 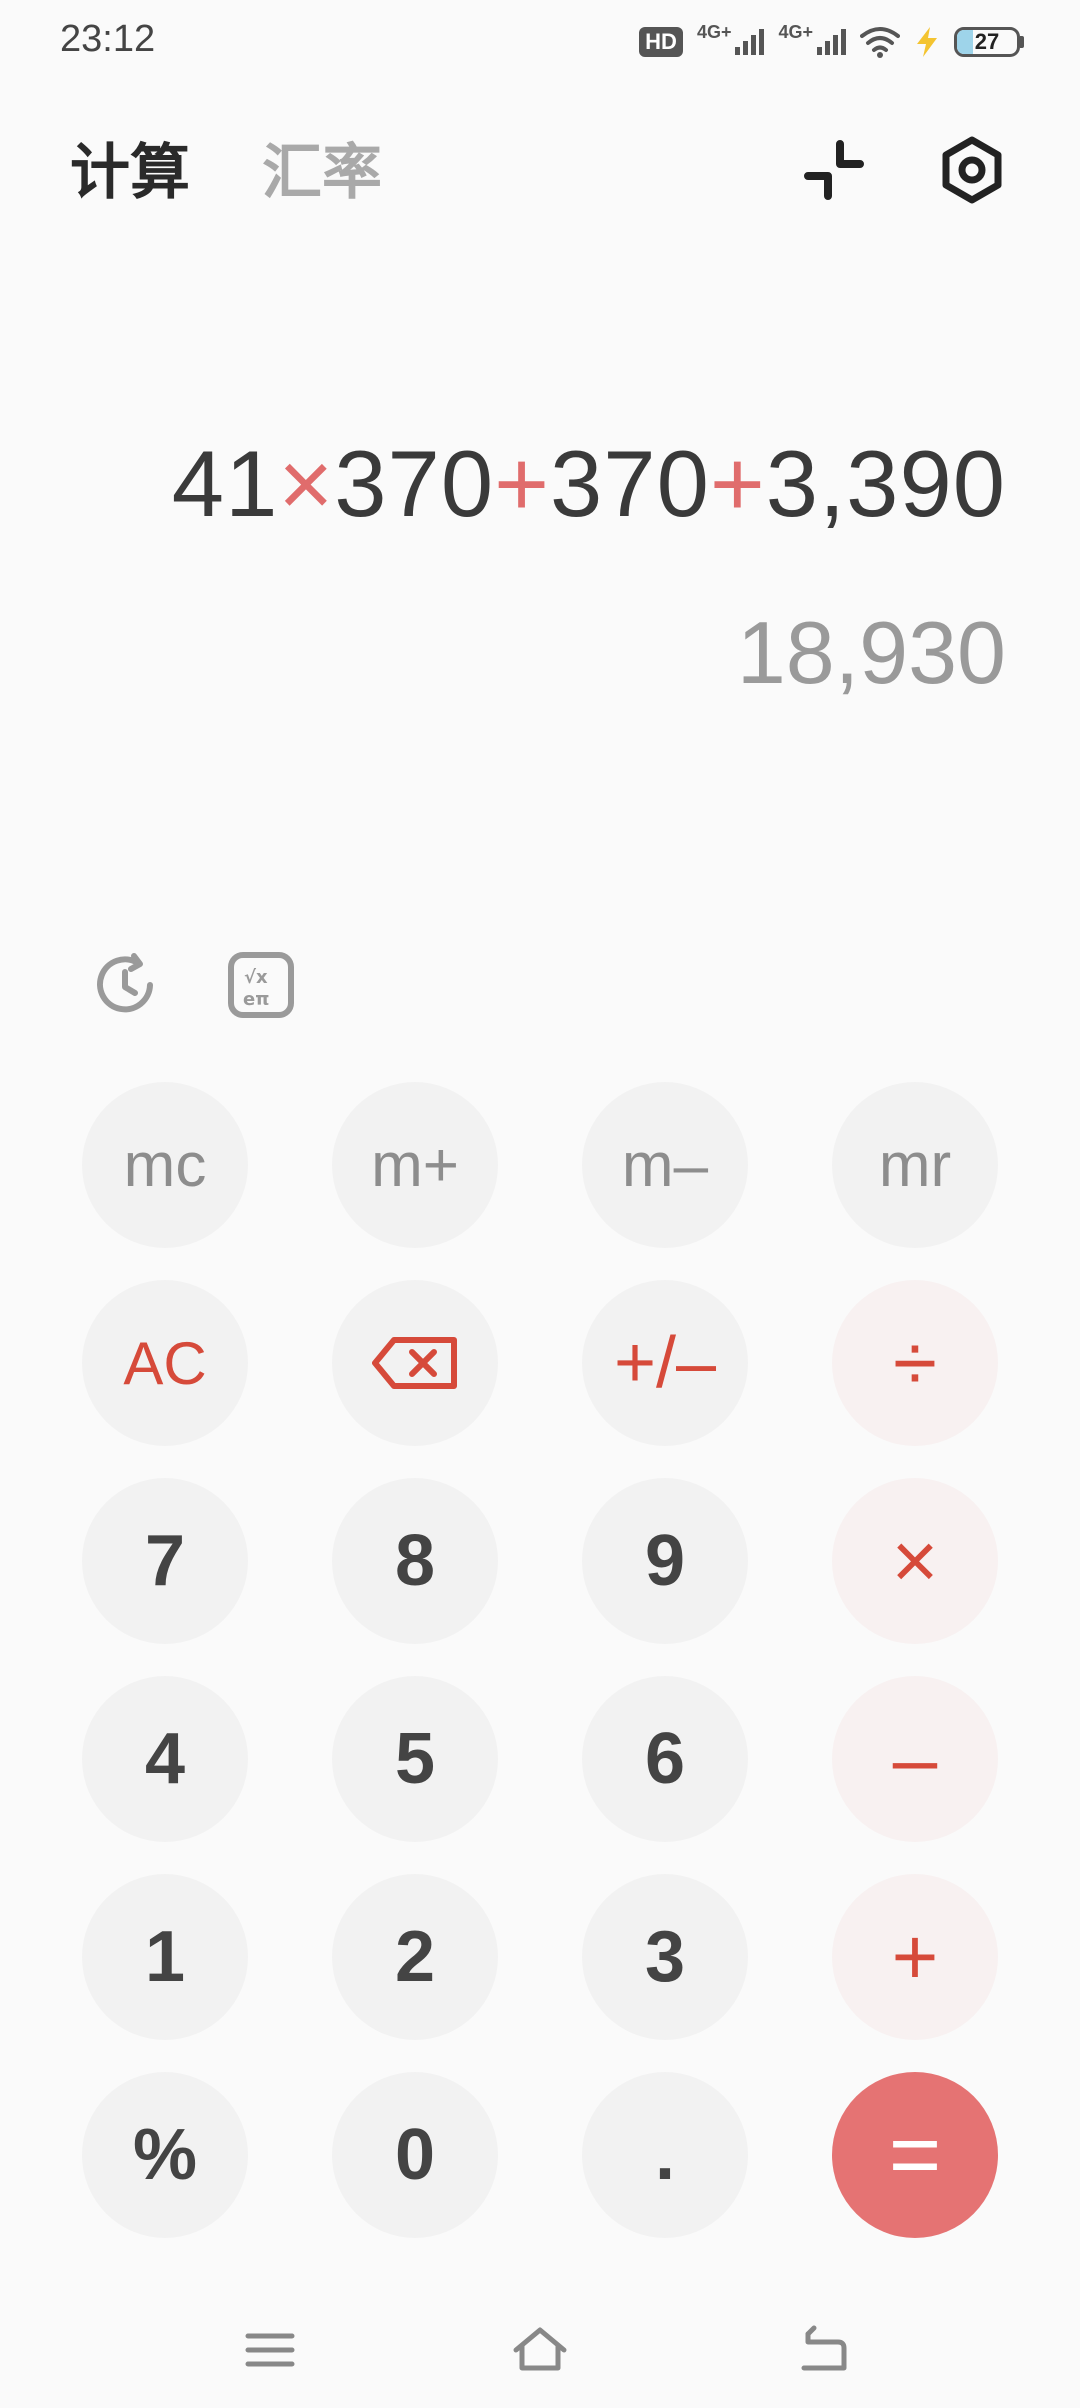 What do you see at coordinates (165, 1759) in the screenshot?
I see `digit-4-button: 4` at bounding box center [165, 1759].